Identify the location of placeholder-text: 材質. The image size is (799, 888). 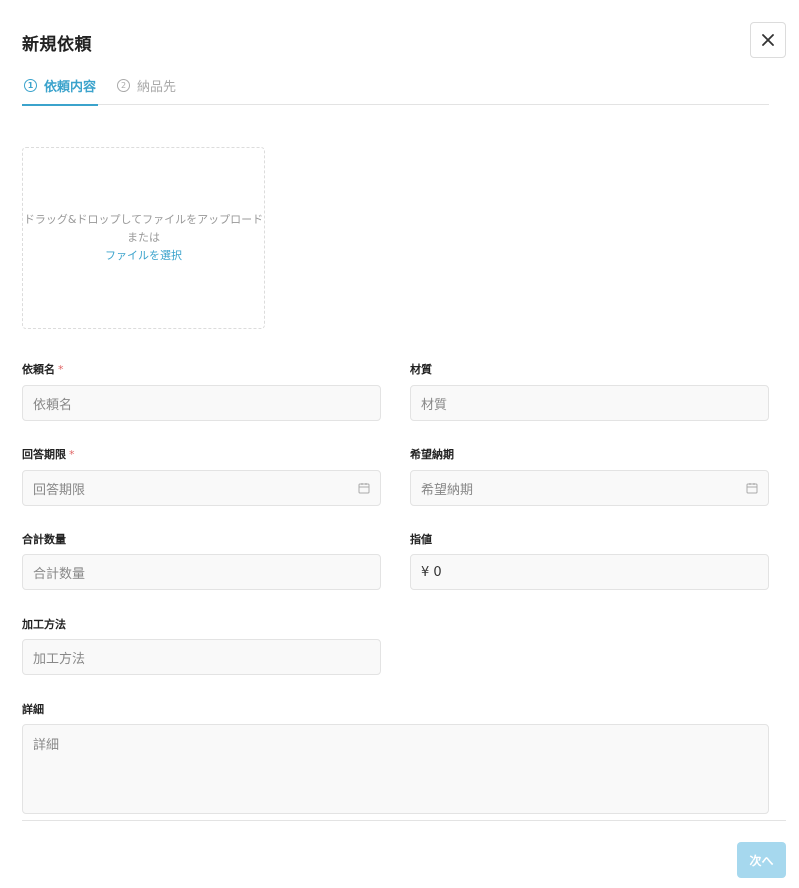
(434, 405).